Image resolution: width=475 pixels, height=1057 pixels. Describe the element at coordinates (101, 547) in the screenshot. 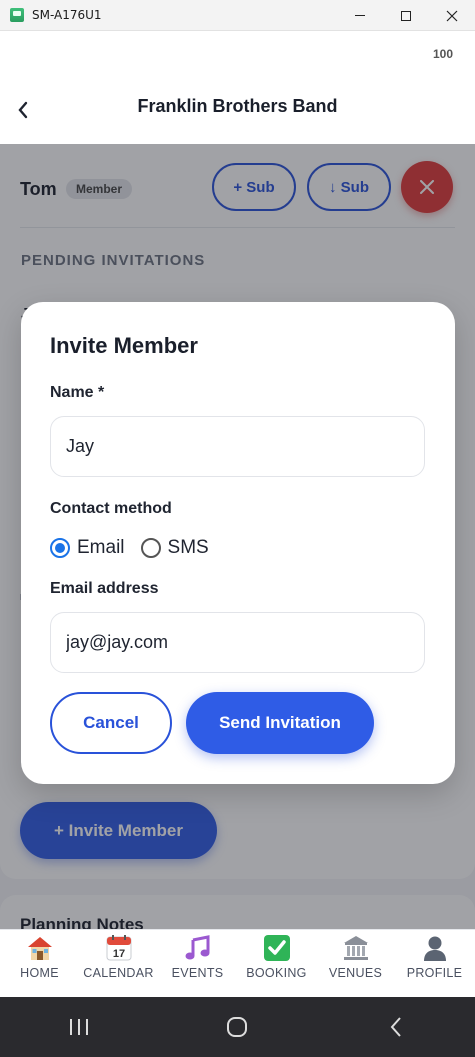

I see `email-option-label: Email` at that location.